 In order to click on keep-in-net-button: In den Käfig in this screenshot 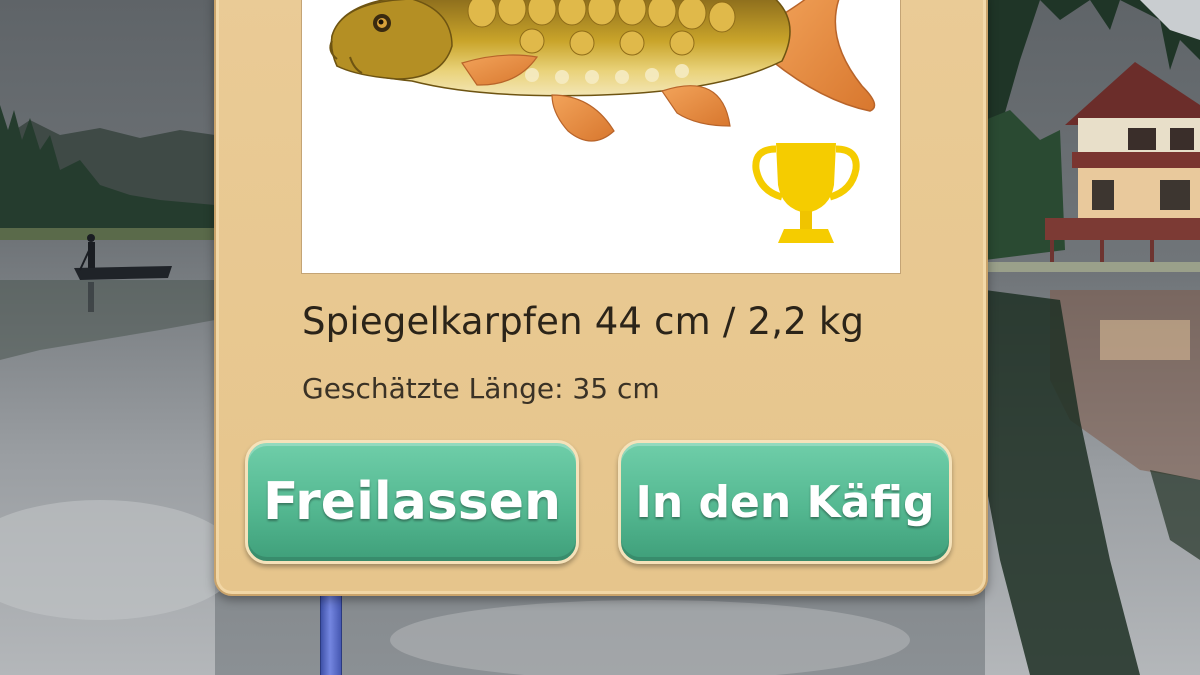, I will do `click(785, 502)`.